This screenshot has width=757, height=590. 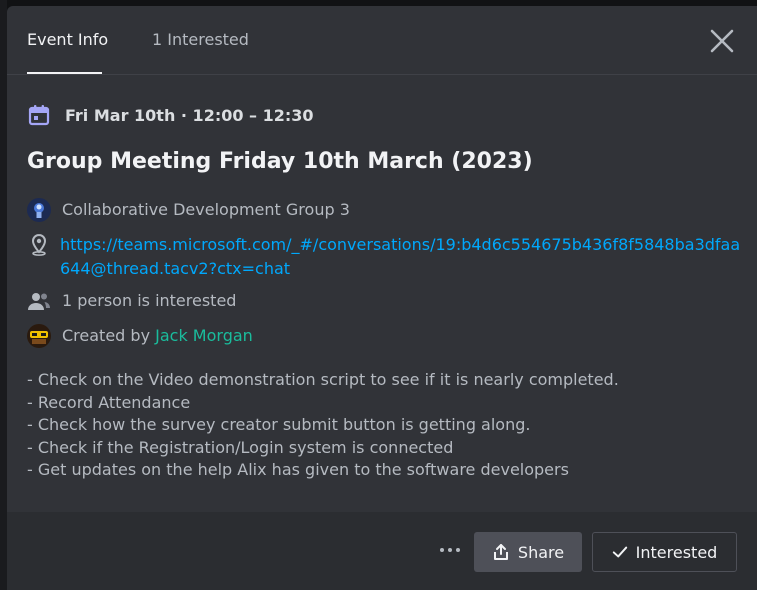 I want to click on created-by: Created by Jack Morgan, so click(x=157, y=336).